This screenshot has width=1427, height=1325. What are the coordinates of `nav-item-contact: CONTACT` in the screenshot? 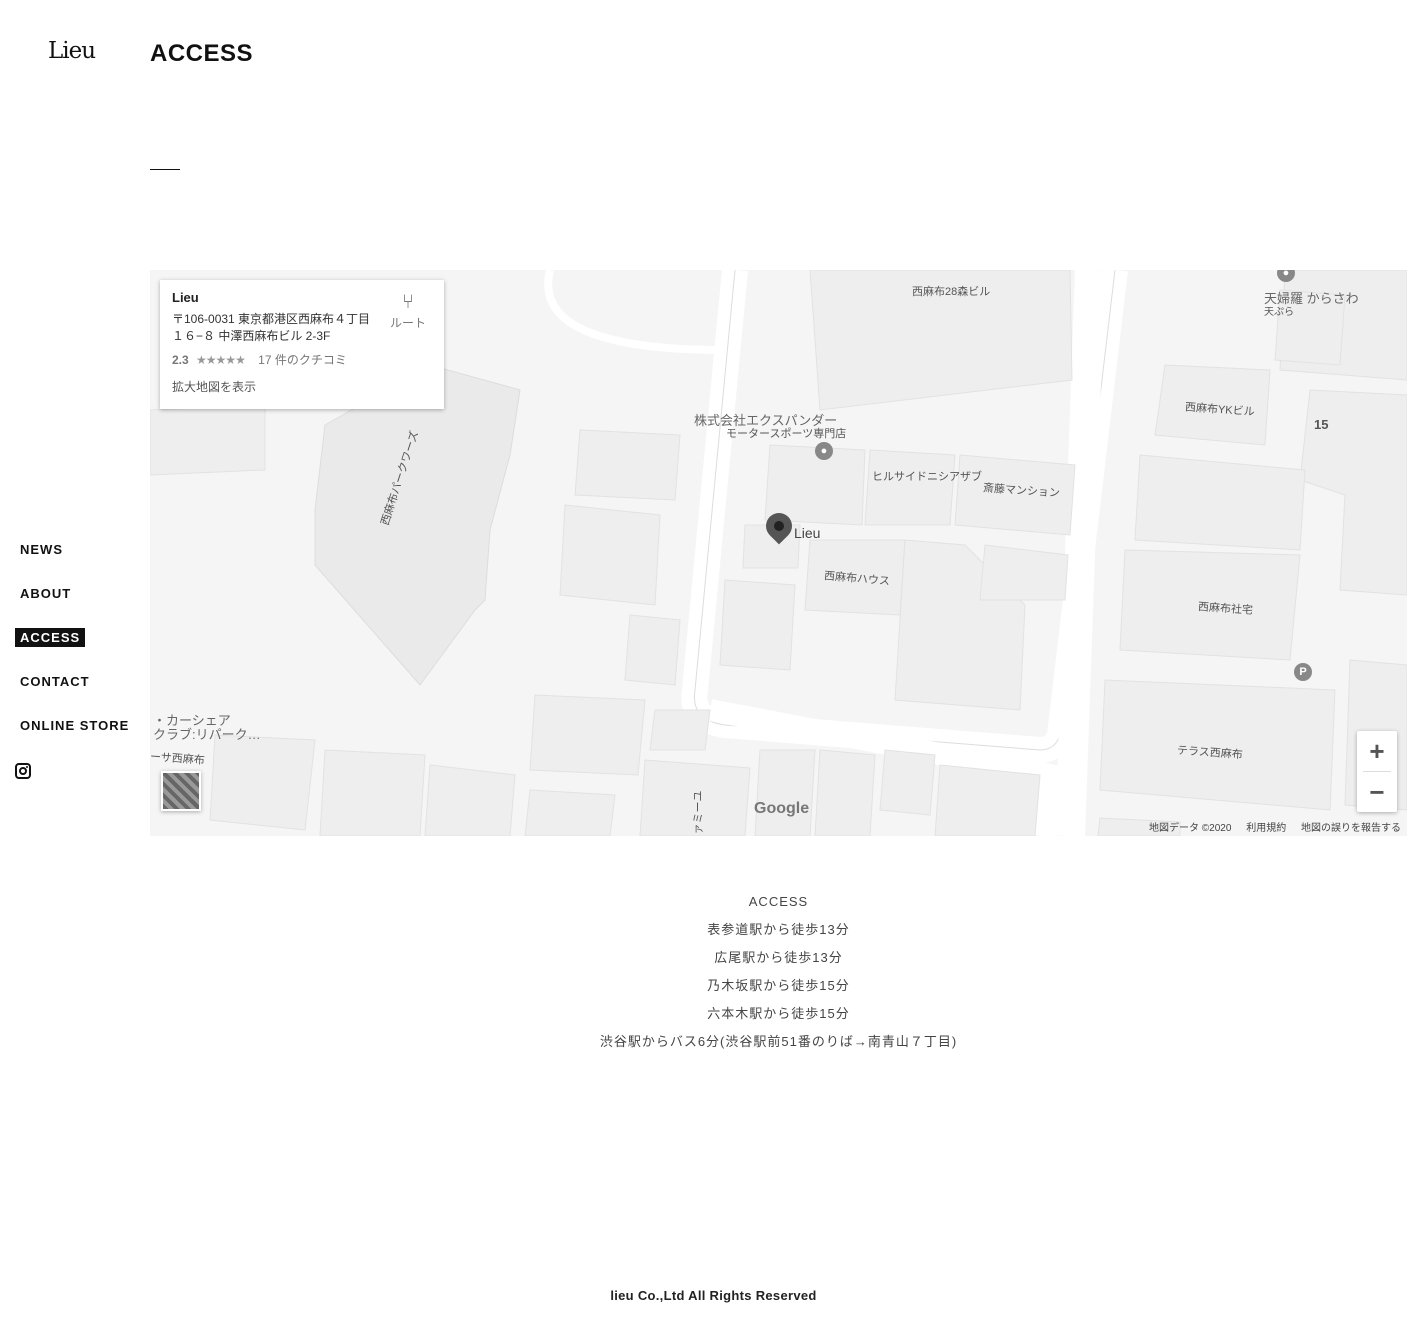 It's located at (55, 681).